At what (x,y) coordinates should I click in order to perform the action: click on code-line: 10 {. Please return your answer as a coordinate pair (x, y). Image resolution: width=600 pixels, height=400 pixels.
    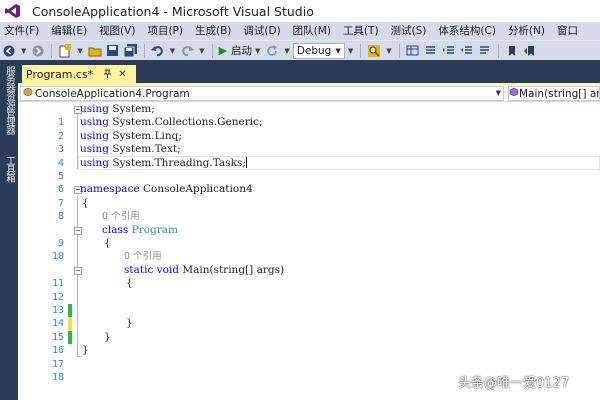
    Looking at the image, I should click on (309, 249).